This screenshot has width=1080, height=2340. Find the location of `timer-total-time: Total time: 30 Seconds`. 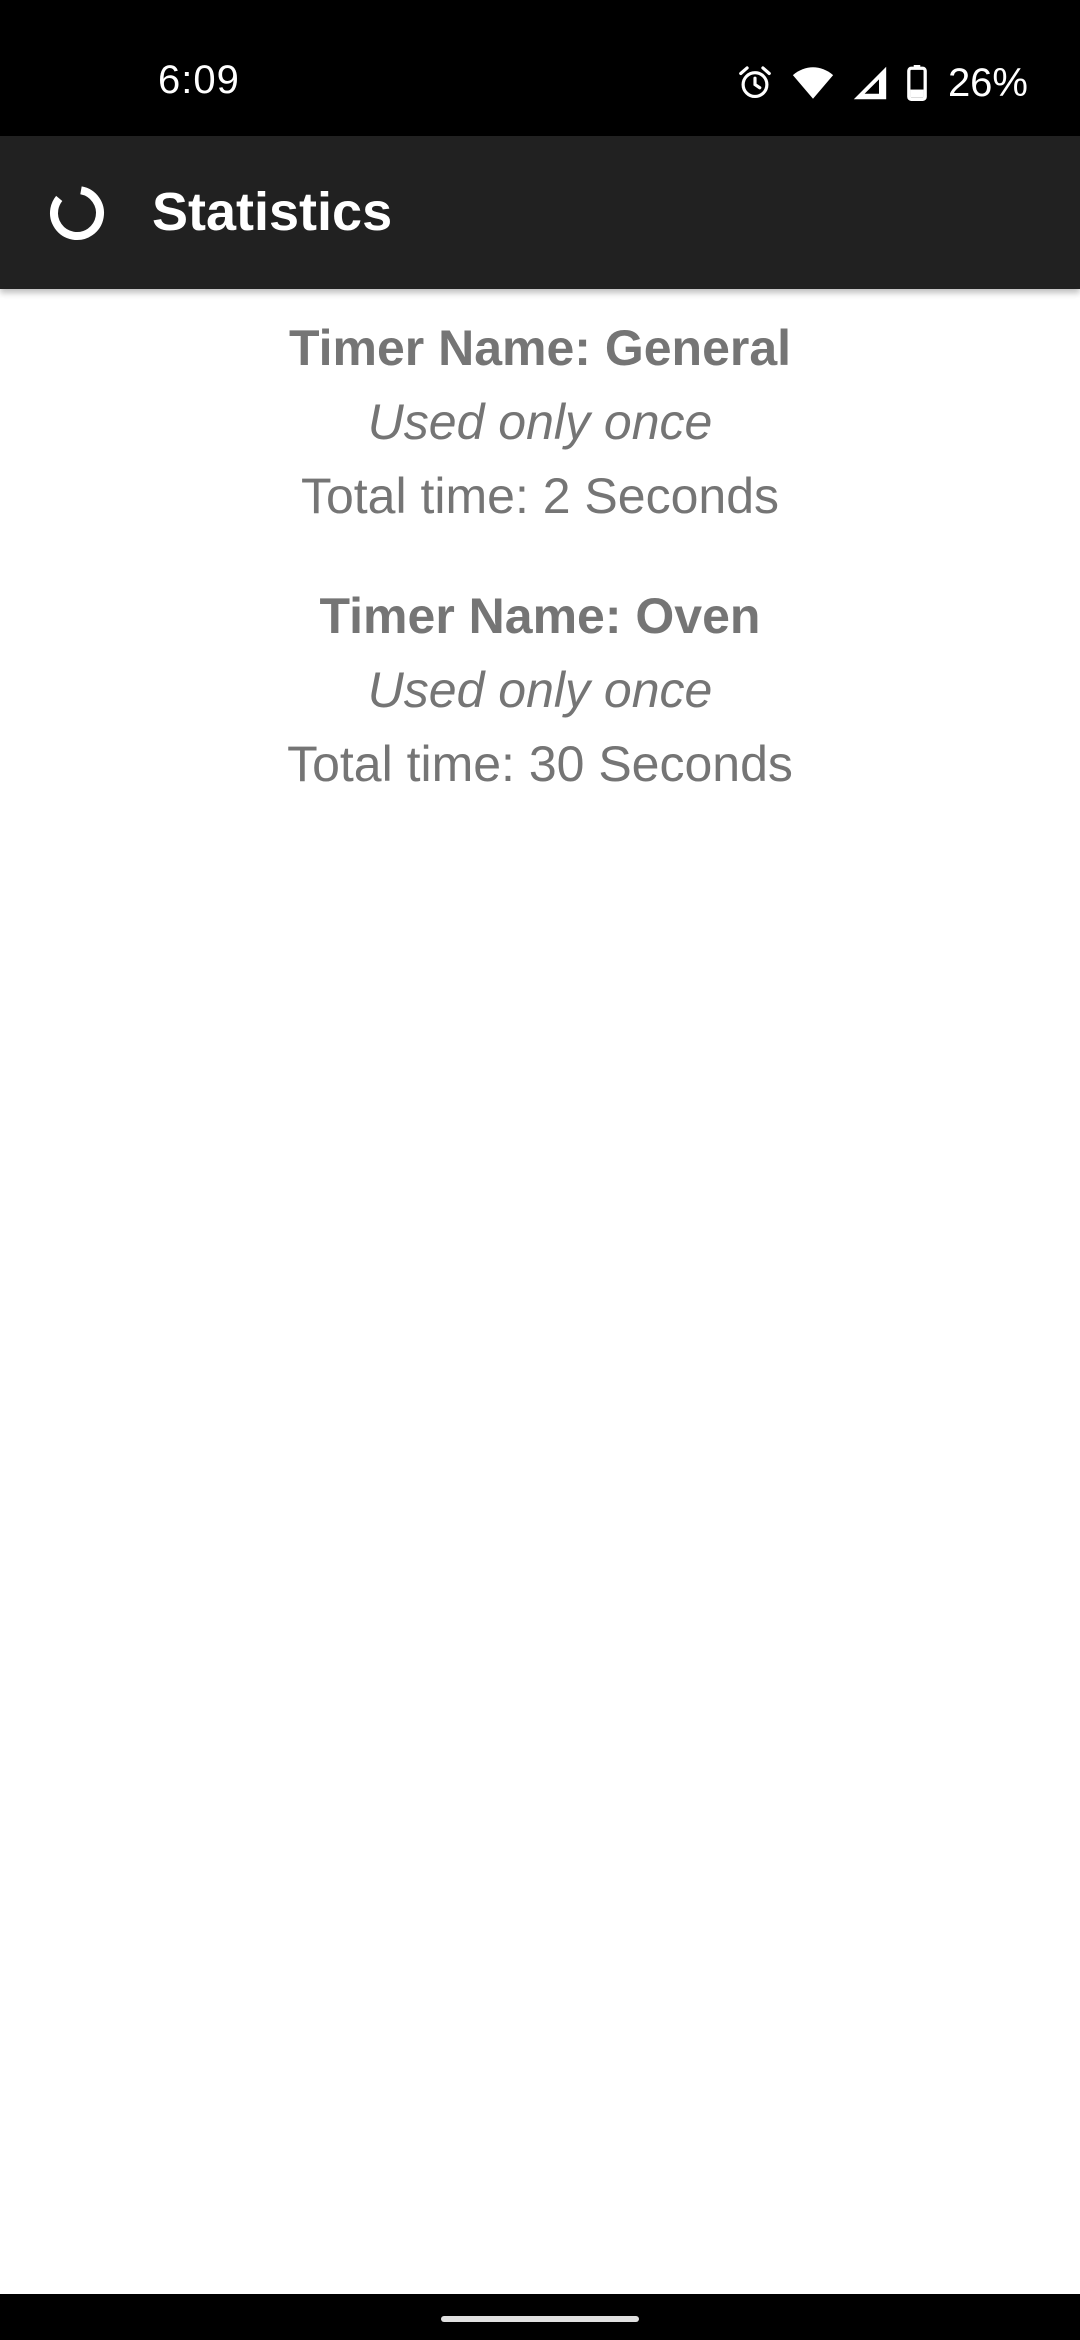

timer-total-time: Total time: 30 Seconds is located at coordinates (540, 764).